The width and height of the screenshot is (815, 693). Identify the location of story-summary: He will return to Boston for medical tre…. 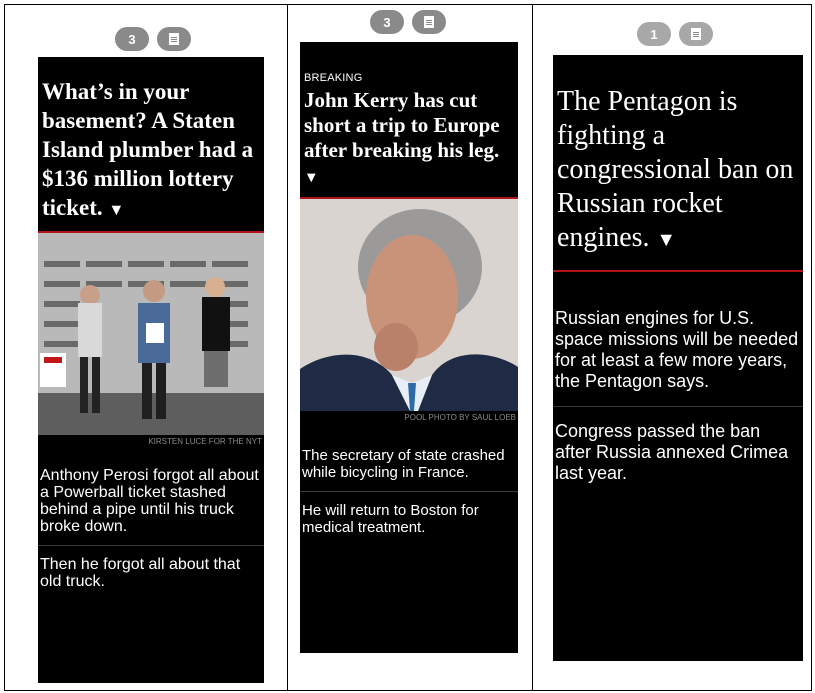
(390, 519).